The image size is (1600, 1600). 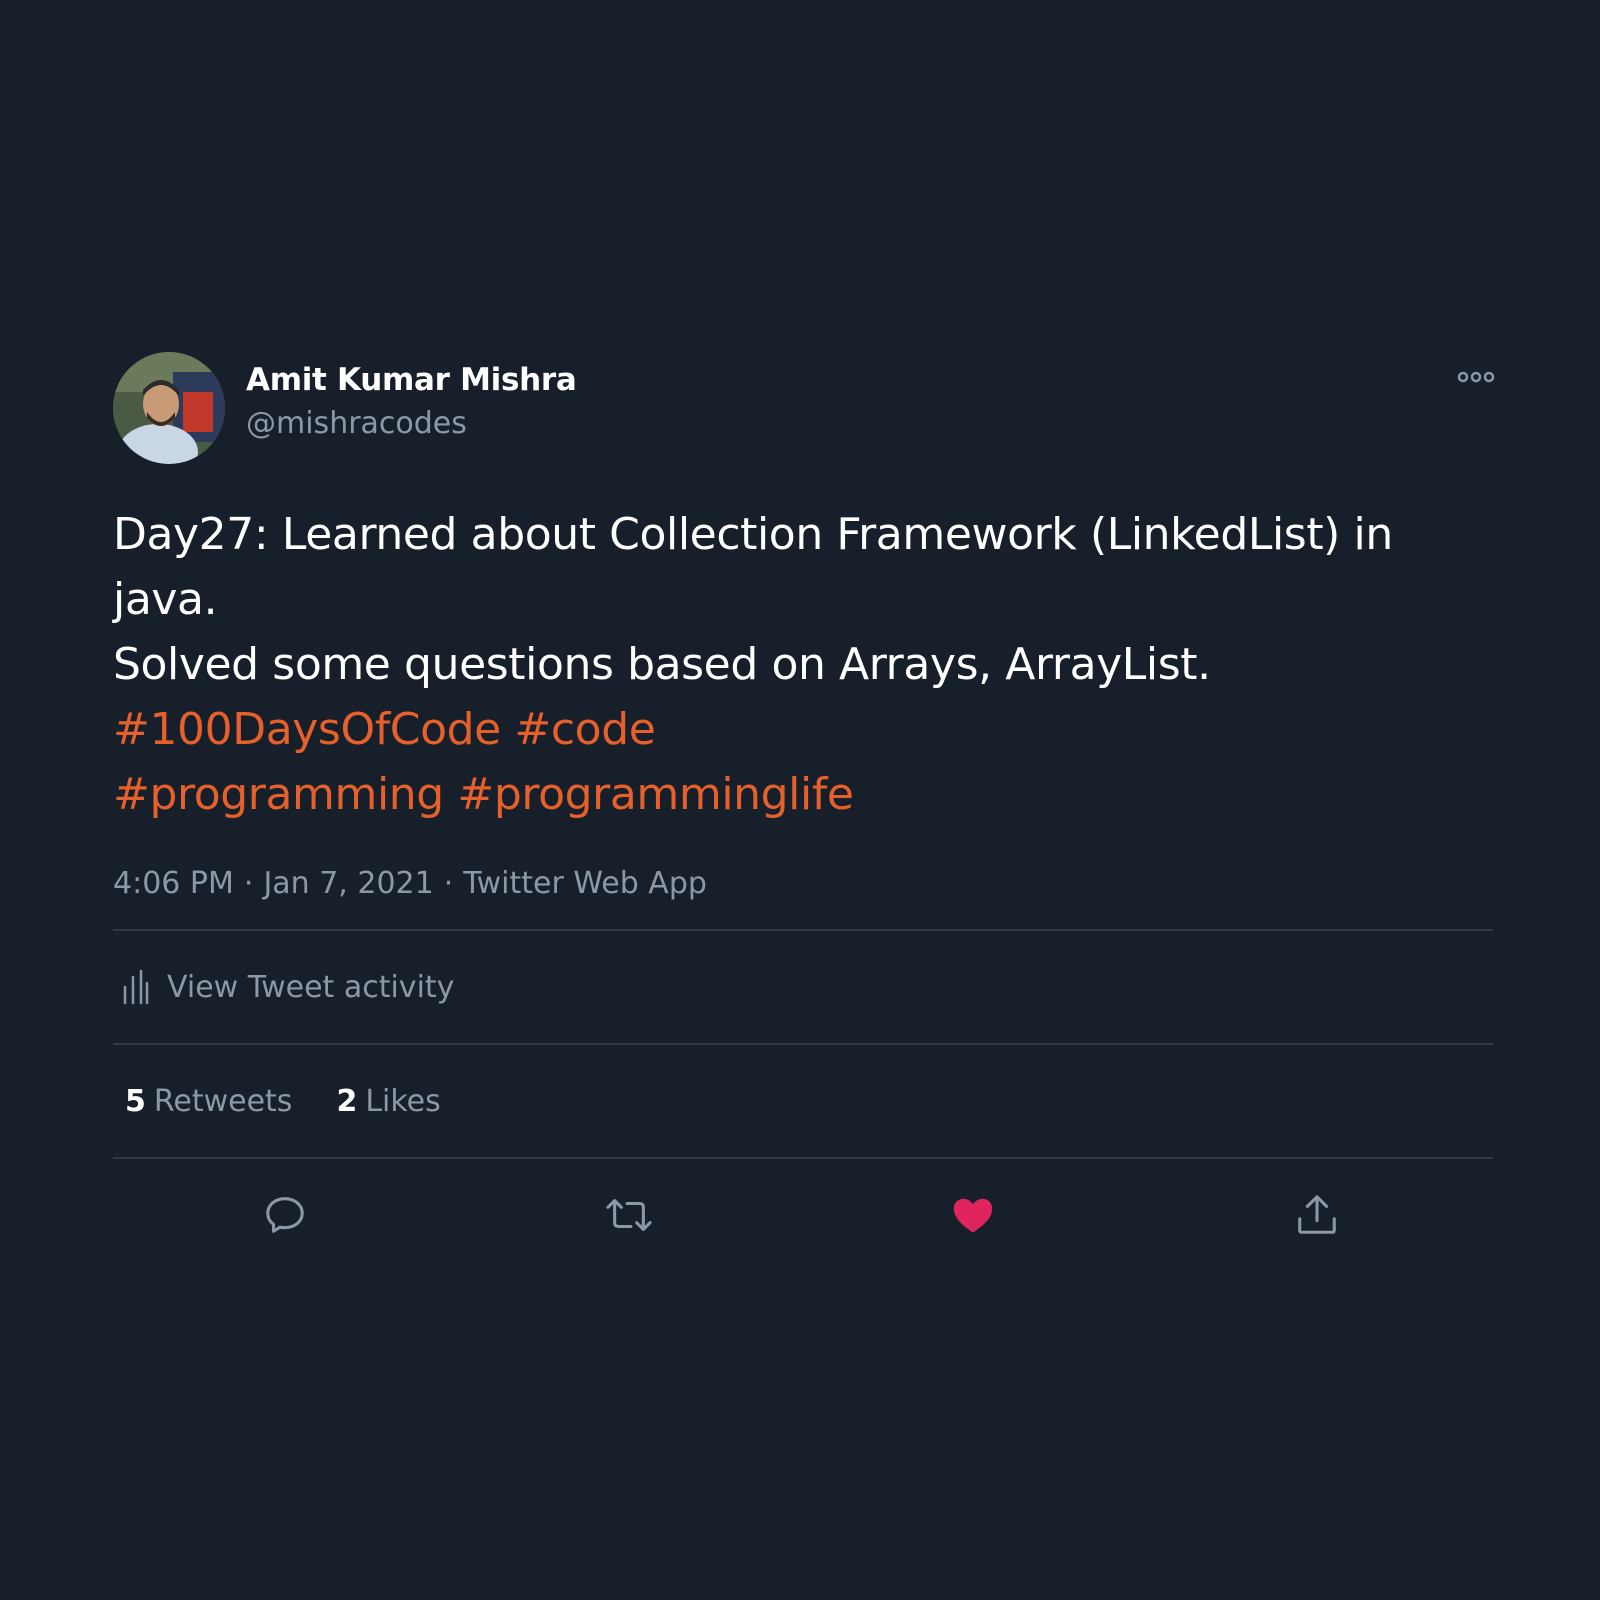 I want to click on retweets-label: Retweets, so click(x=223, y=1101).